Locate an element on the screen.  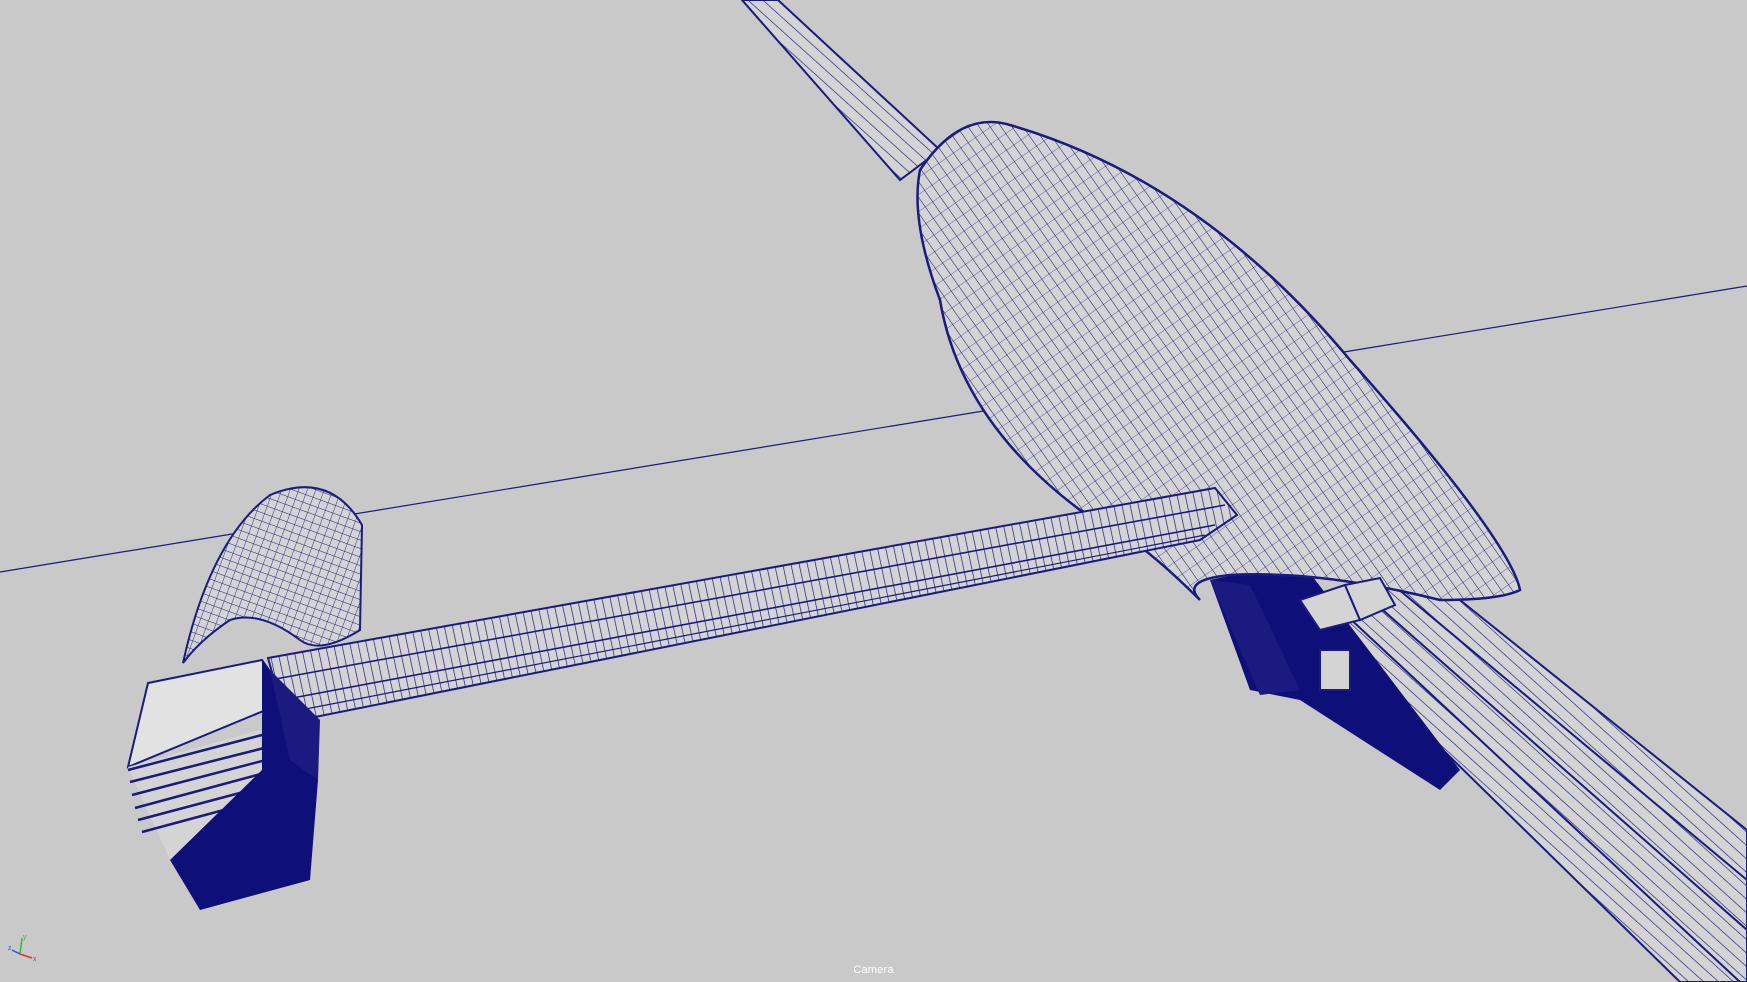
z-axis-label: z is located at coordinates (10, 948).